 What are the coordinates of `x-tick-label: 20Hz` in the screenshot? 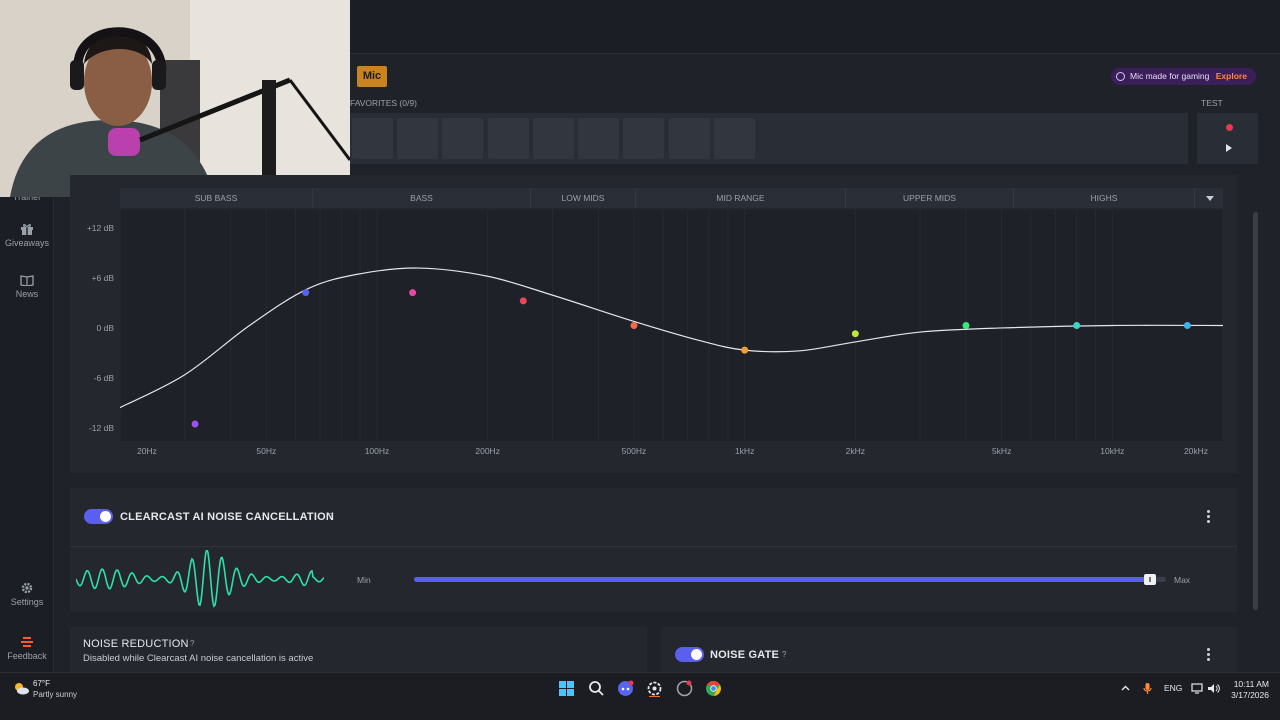 It's located at (147, 451).